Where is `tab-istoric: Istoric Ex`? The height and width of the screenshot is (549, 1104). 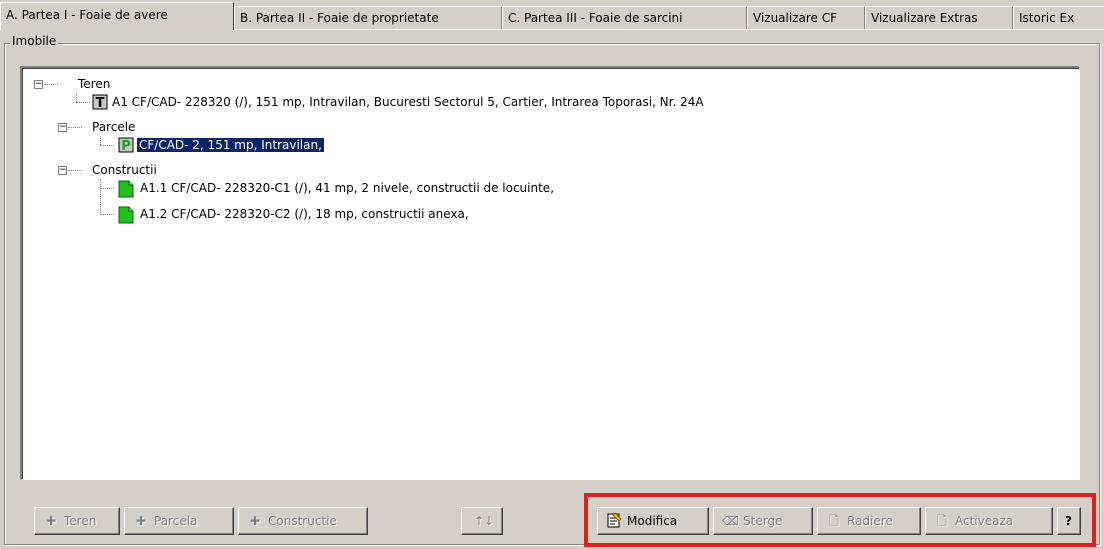 tab-istoric: Istoric Ex is located at coordinates (1058, 18).